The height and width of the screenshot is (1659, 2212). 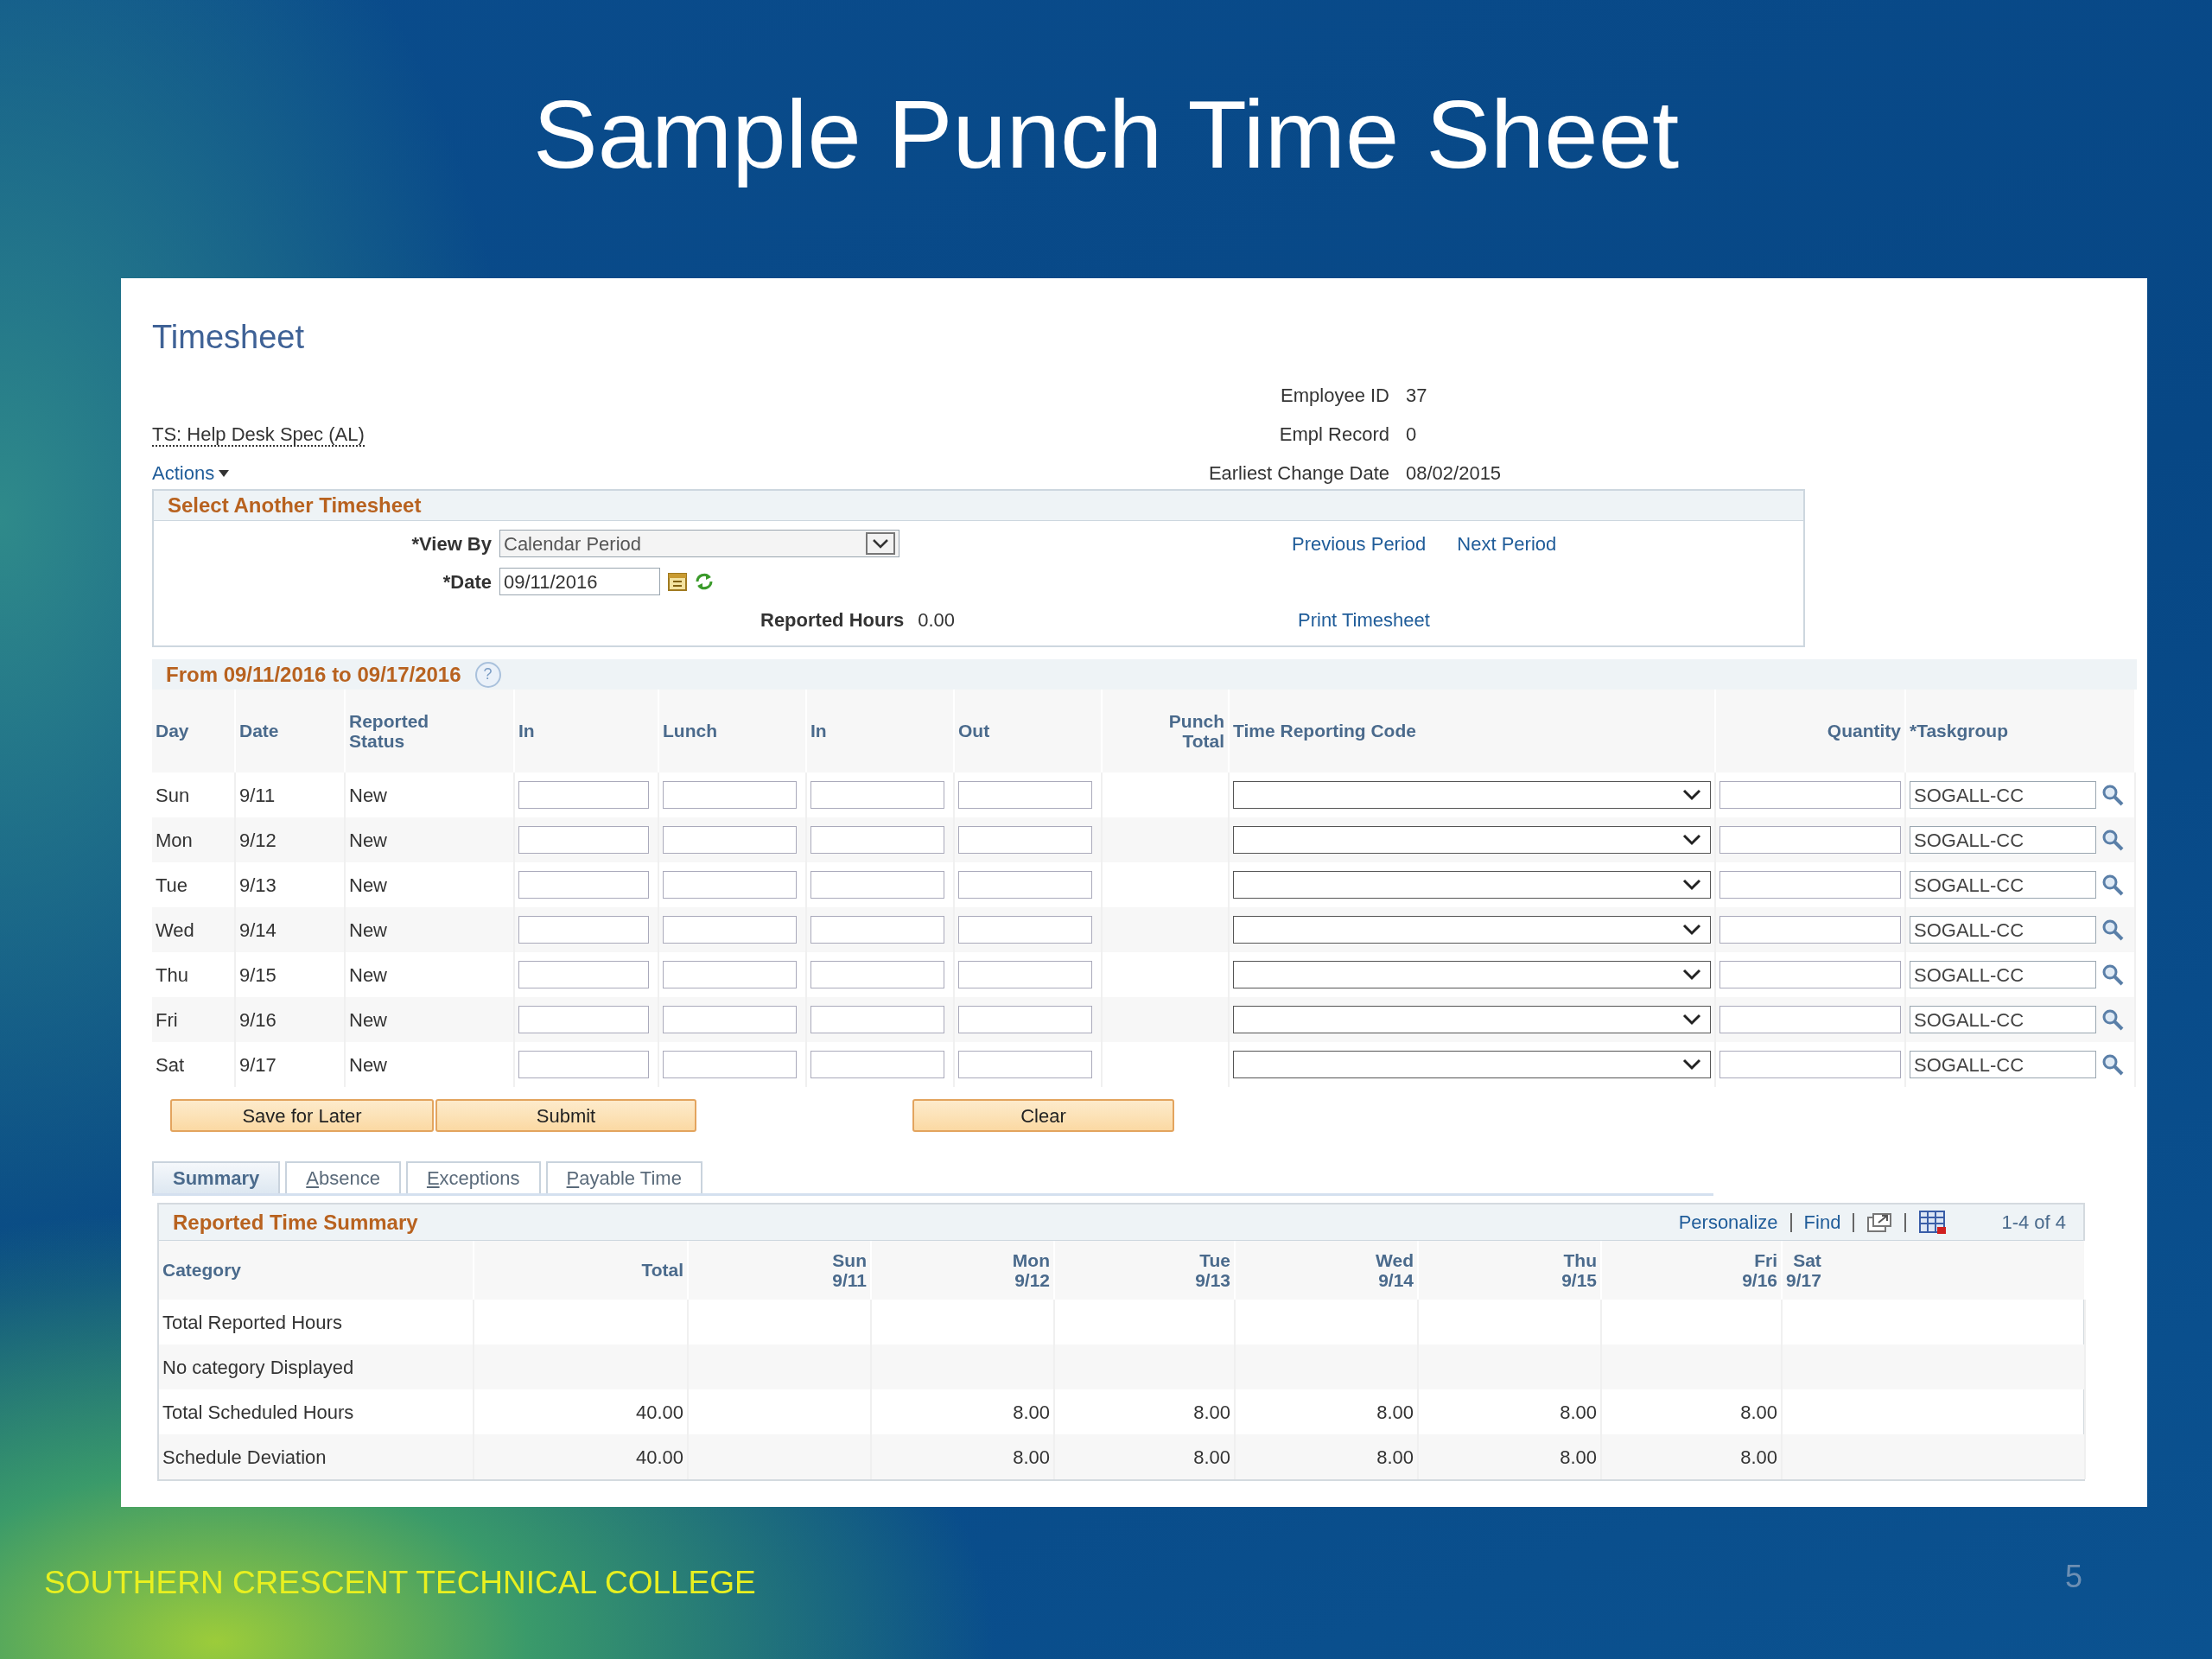 What do you see at coordinates (579, 581) in the screenshot?
I see `date-field: 09/11/2016` at bounding box center [579, 581].